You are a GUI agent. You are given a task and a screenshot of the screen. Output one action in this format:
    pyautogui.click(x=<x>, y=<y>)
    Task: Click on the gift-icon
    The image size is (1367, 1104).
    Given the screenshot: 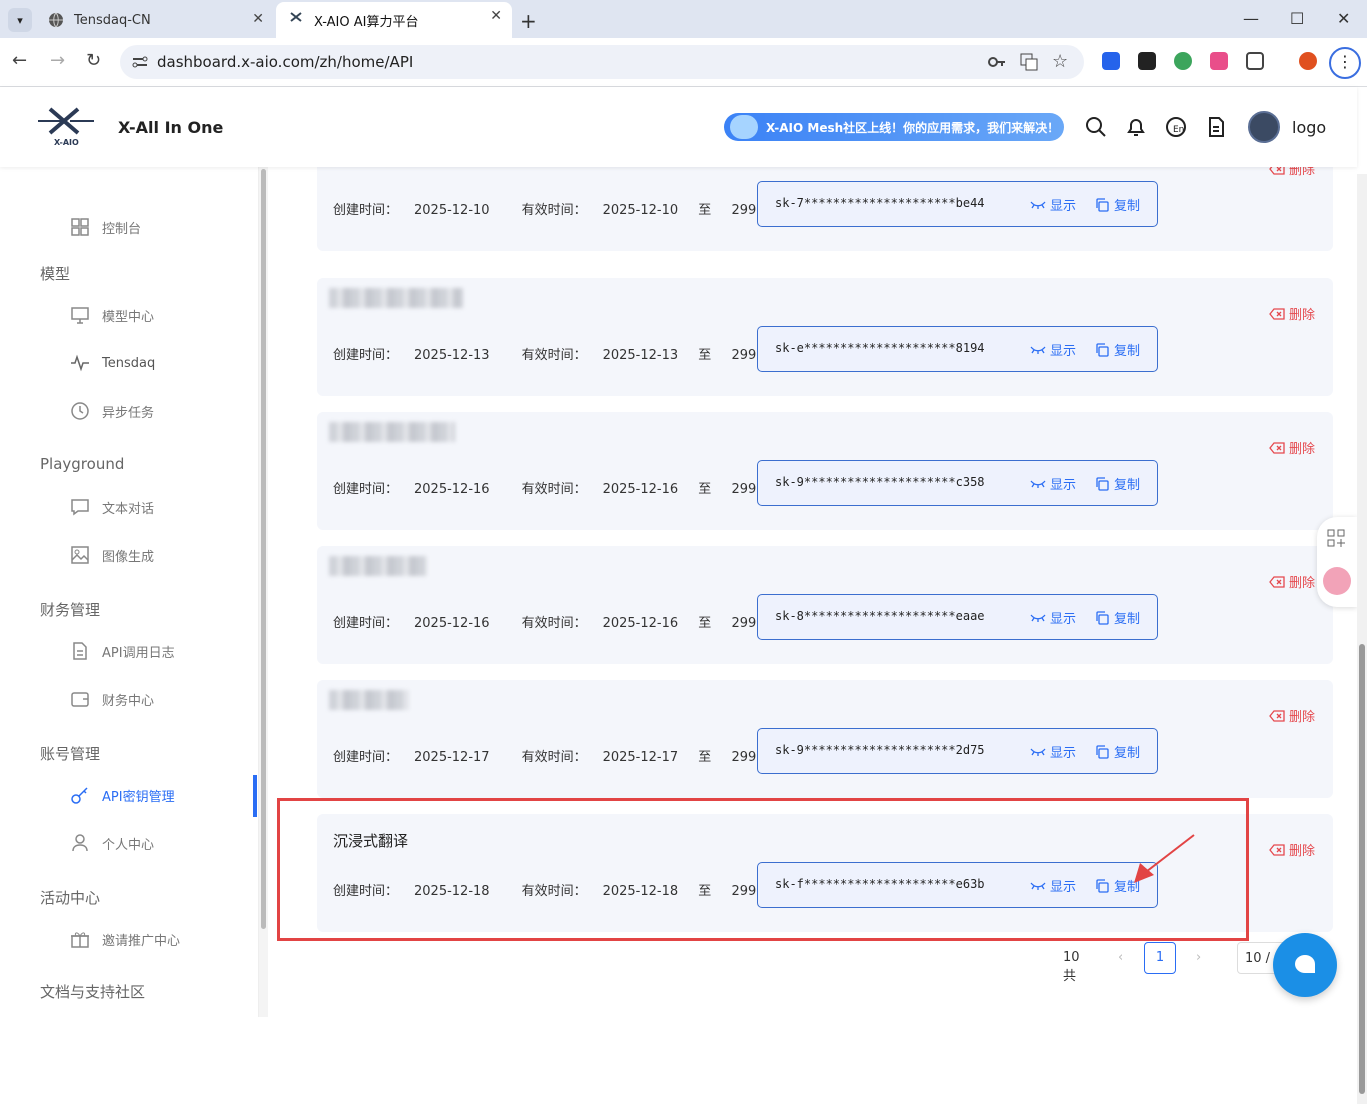 What is the action you would take?
    pyautogui.click(x=80, y=940)
    